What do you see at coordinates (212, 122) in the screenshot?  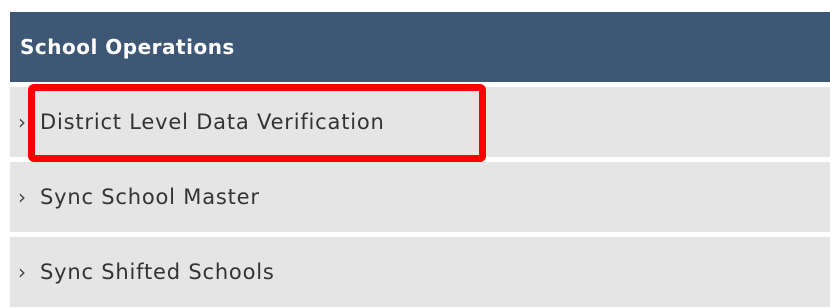 I see `menu-item-label: District Level Data Verification` at bounding box center [212, 122].